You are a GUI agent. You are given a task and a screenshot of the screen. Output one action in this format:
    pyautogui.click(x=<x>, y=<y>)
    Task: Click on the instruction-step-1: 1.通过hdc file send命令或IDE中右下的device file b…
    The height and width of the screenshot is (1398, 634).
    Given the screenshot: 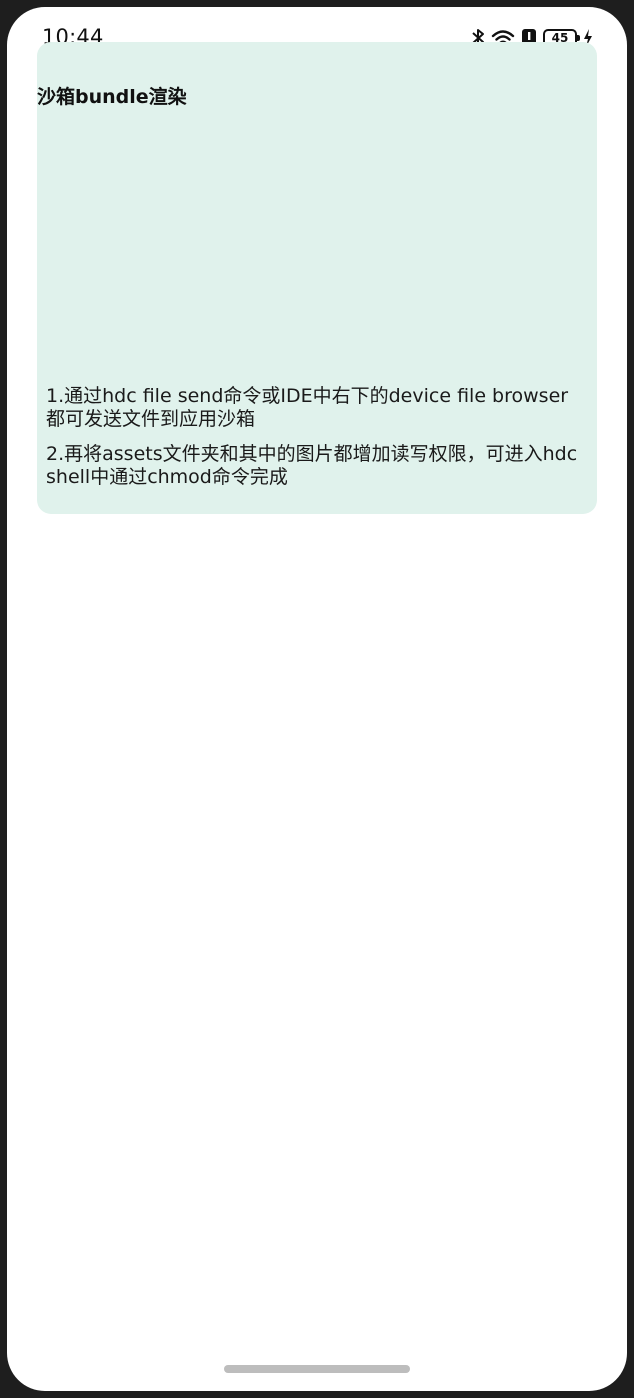 What is the action you would take?
    pyautogui.click(x=307, y=407)
    